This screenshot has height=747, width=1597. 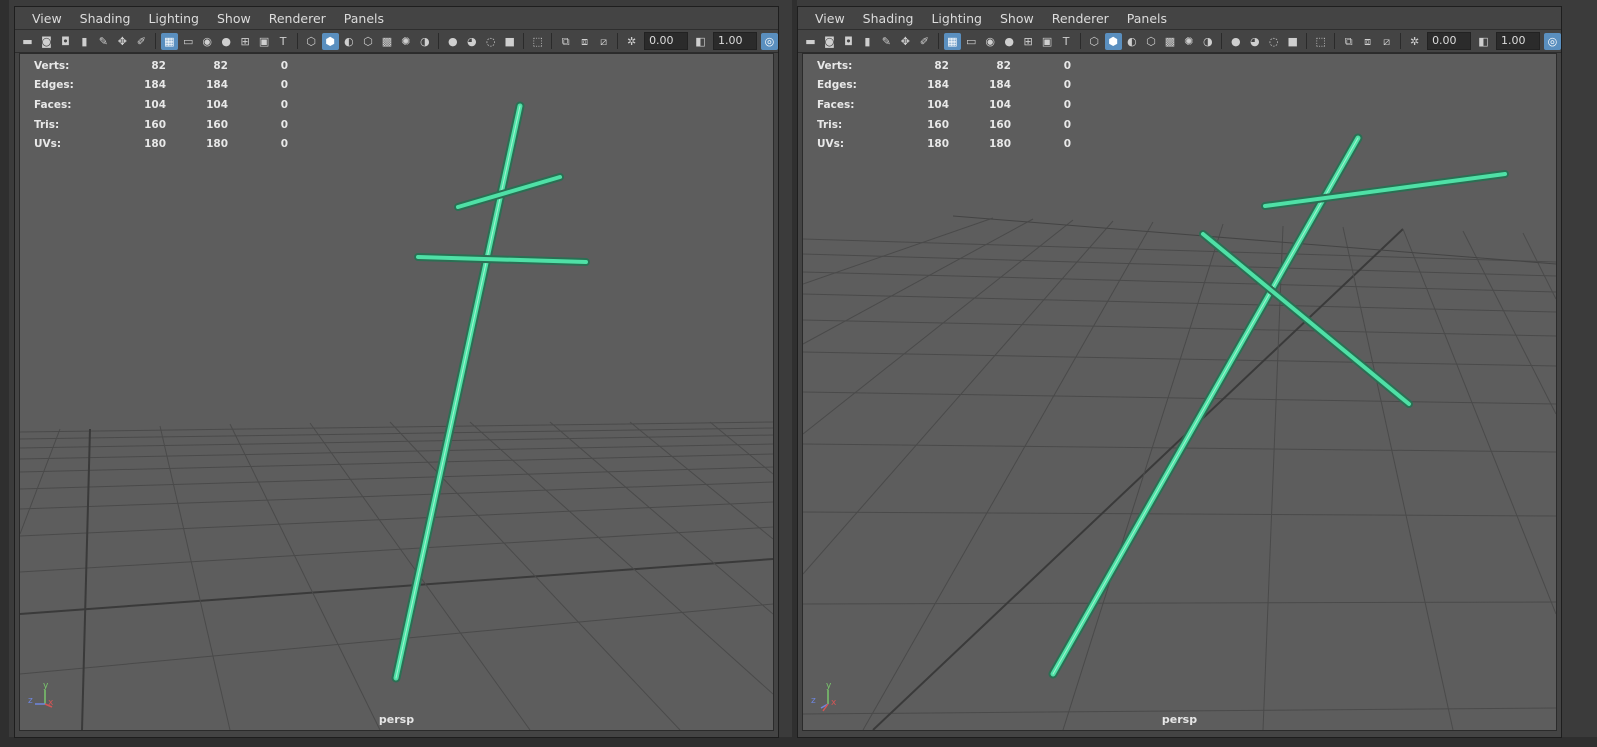 What do you see at coordinates (490, 392) in the screenshot?
I see `selected-mesh` at bounding box center [490, 392].